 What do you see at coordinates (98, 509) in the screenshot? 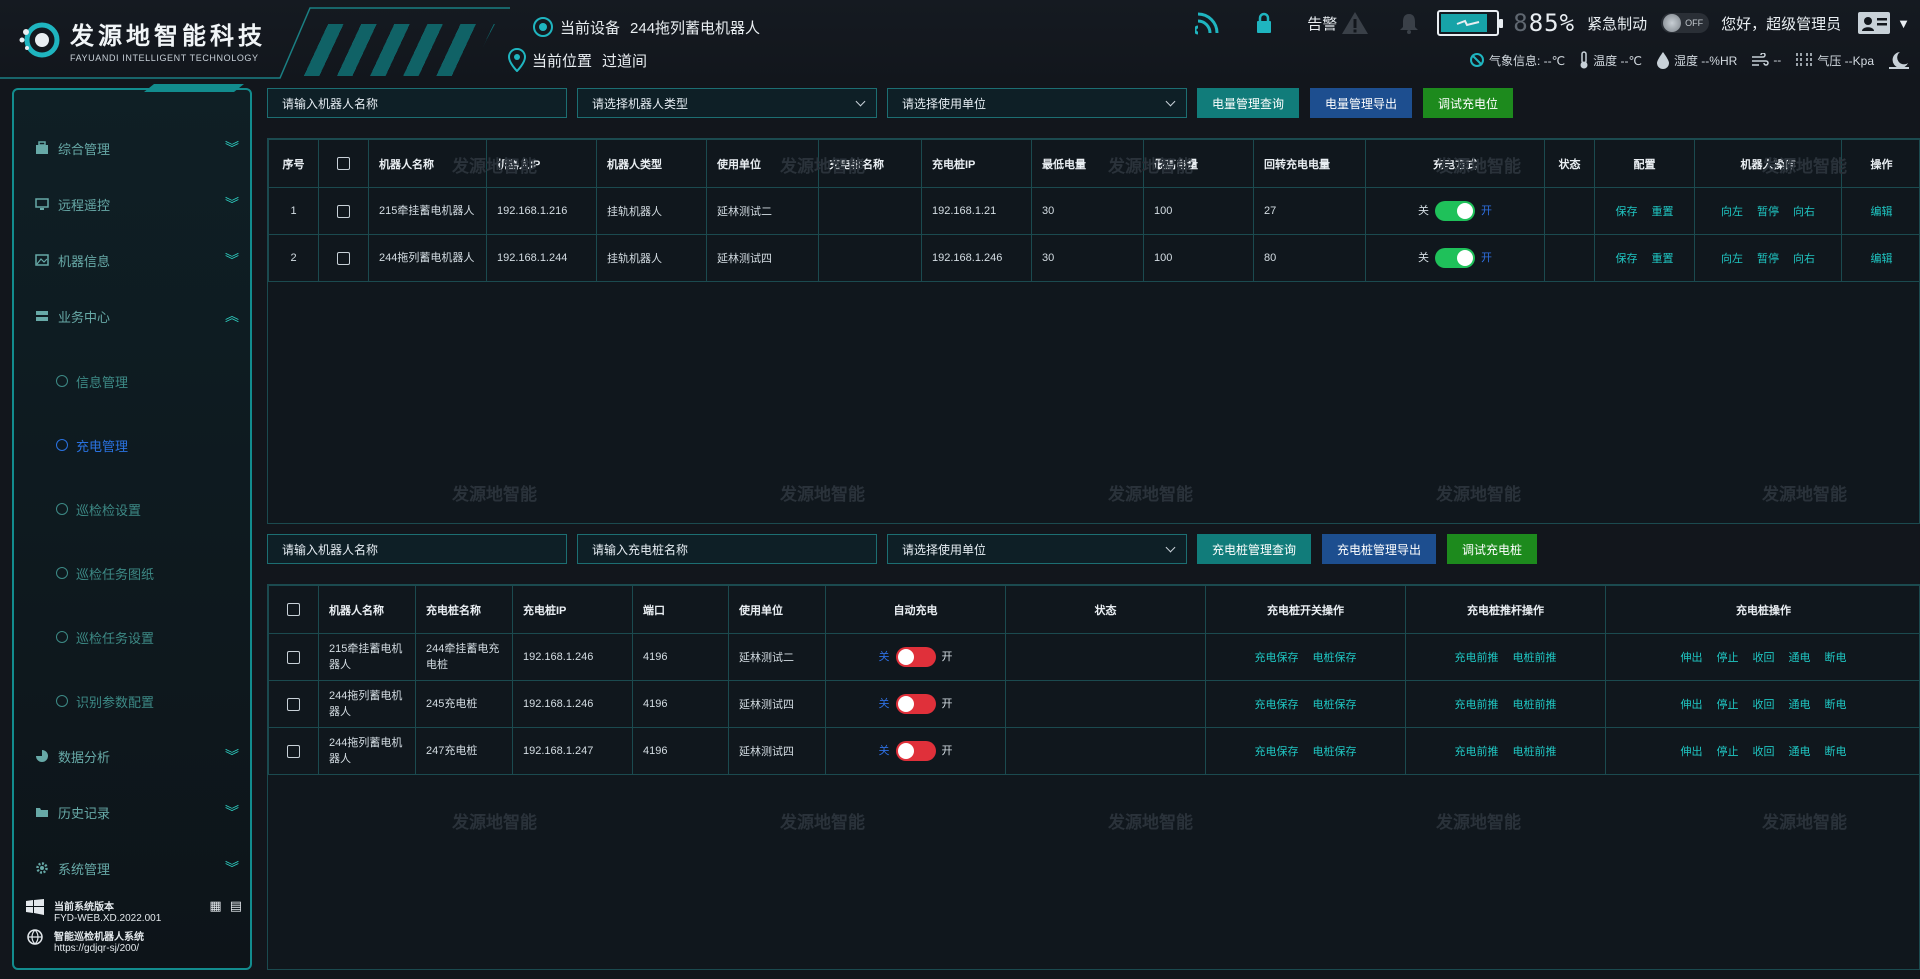
I see `sidebar-subitem-inspection-settings: 巡检检设置` at bounding box center [98, 509].